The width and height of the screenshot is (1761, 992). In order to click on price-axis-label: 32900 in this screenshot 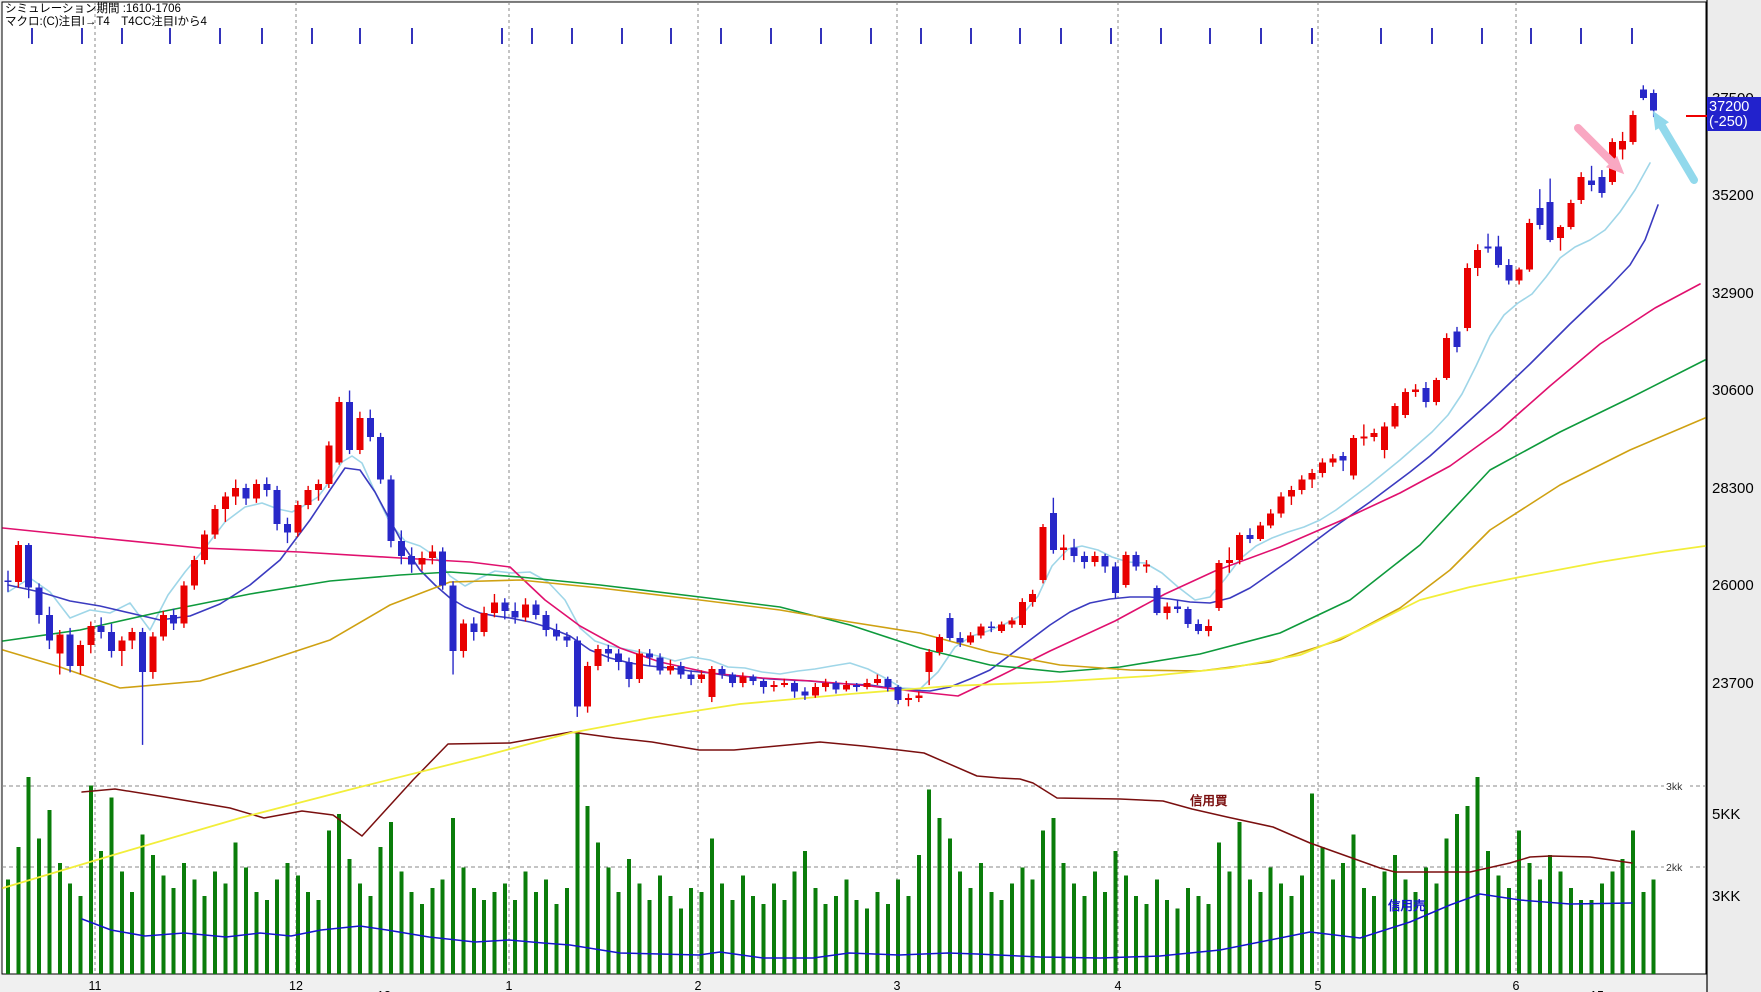, I will do `click(1733, 293)`.